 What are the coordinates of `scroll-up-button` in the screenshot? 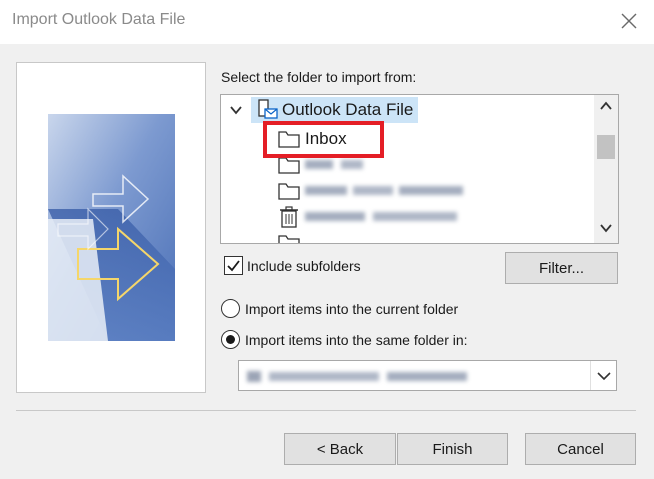 It's located at (606, 106).